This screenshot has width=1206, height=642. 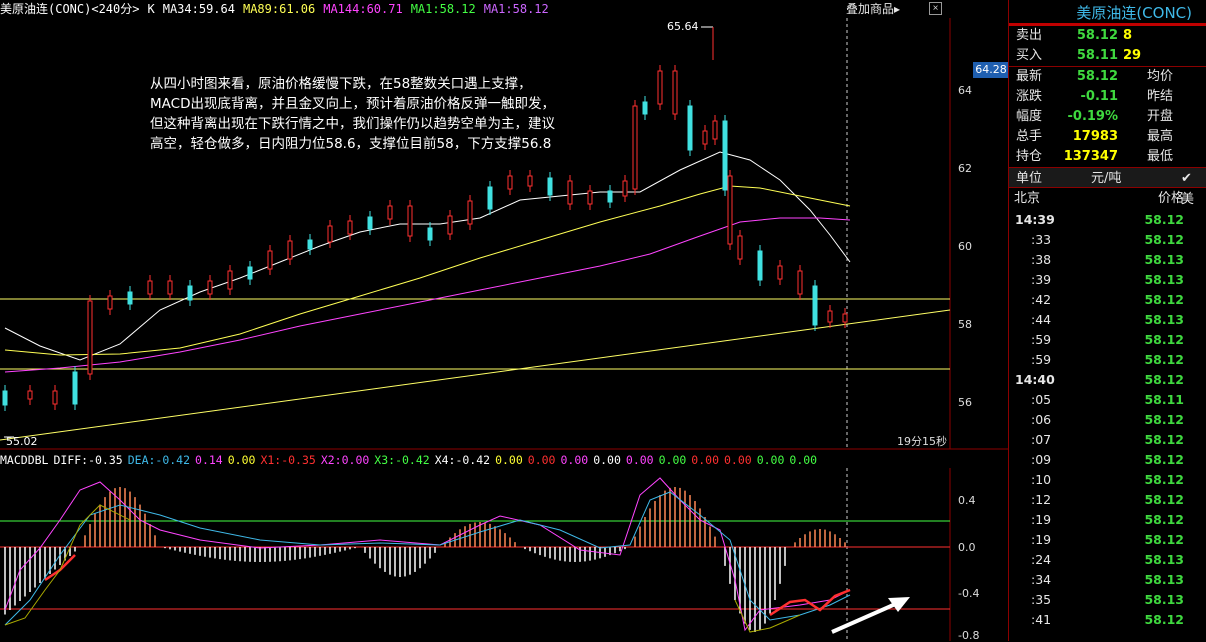 What do you see at coordinates (1035, 219) in the screenshot?
I see `tick-time: 14:39` at bounding box center [1035, 219].